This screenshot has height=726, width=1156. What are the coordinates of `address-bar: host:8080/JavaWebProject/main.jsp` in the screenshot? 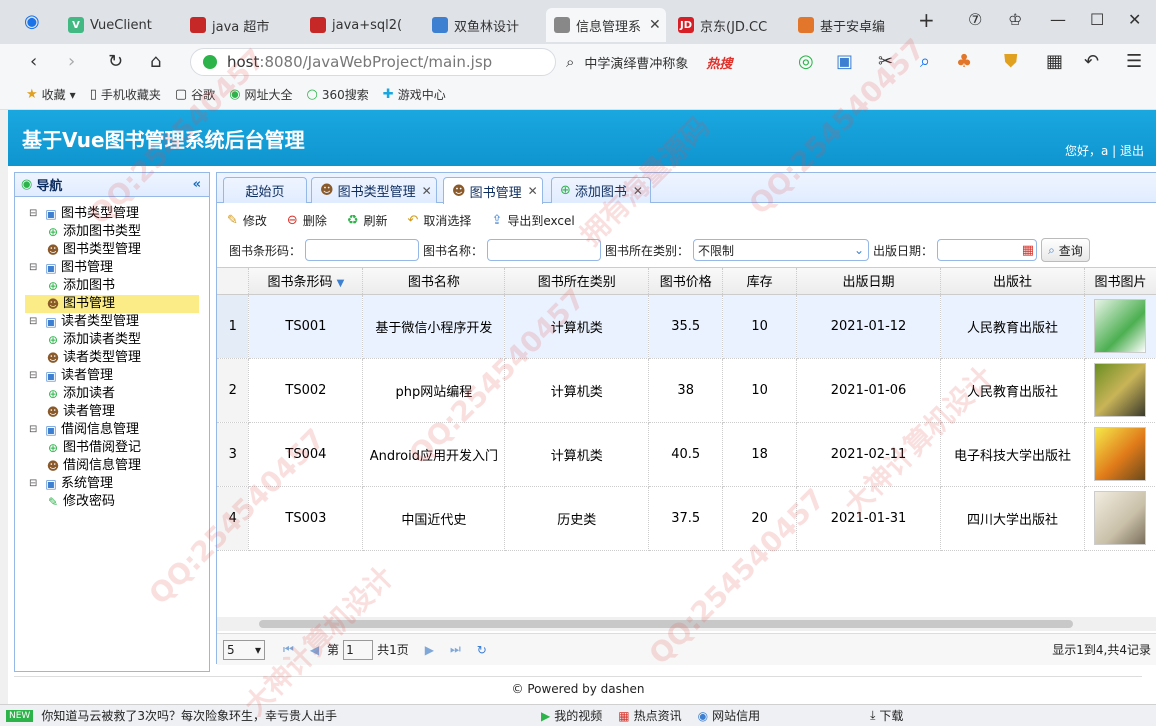 It's located at (373, 62).